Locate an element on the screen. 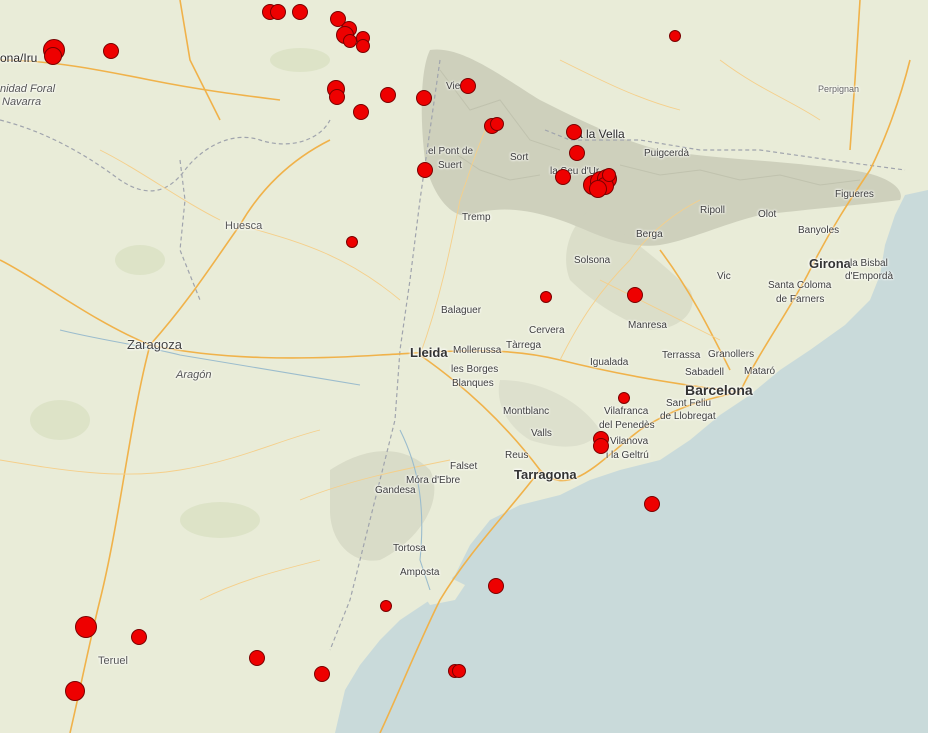 The image size is (928, 733). place-label: Valls is located at coordinates (541, 433).